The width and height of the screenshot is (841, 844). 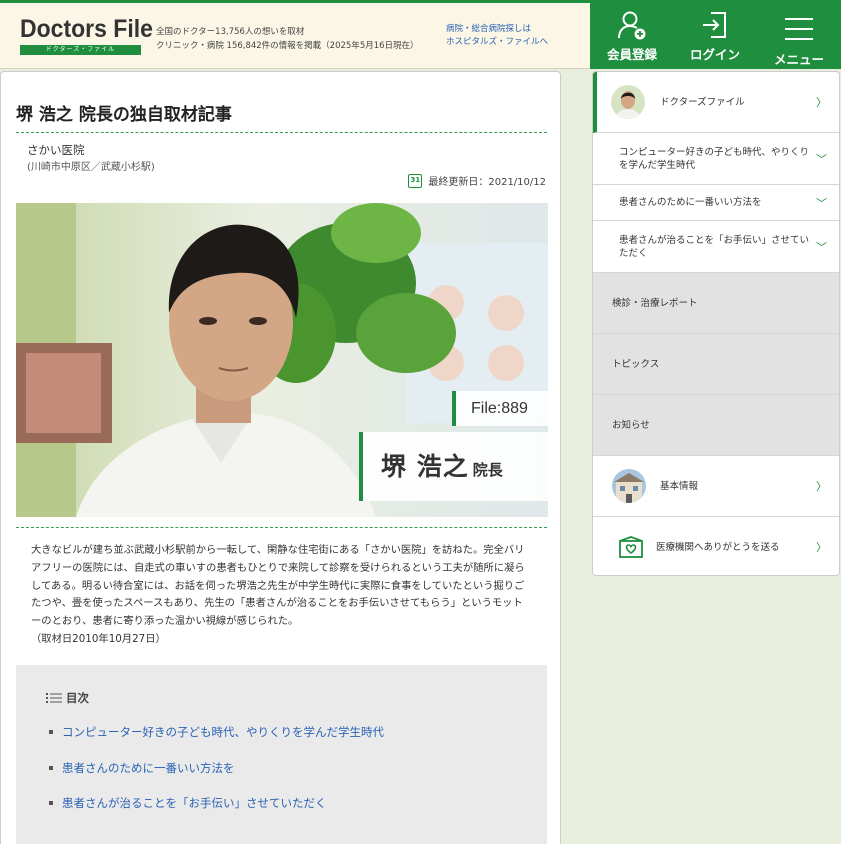 I want to click on clinic-building-image, so click(x=629, y=486).